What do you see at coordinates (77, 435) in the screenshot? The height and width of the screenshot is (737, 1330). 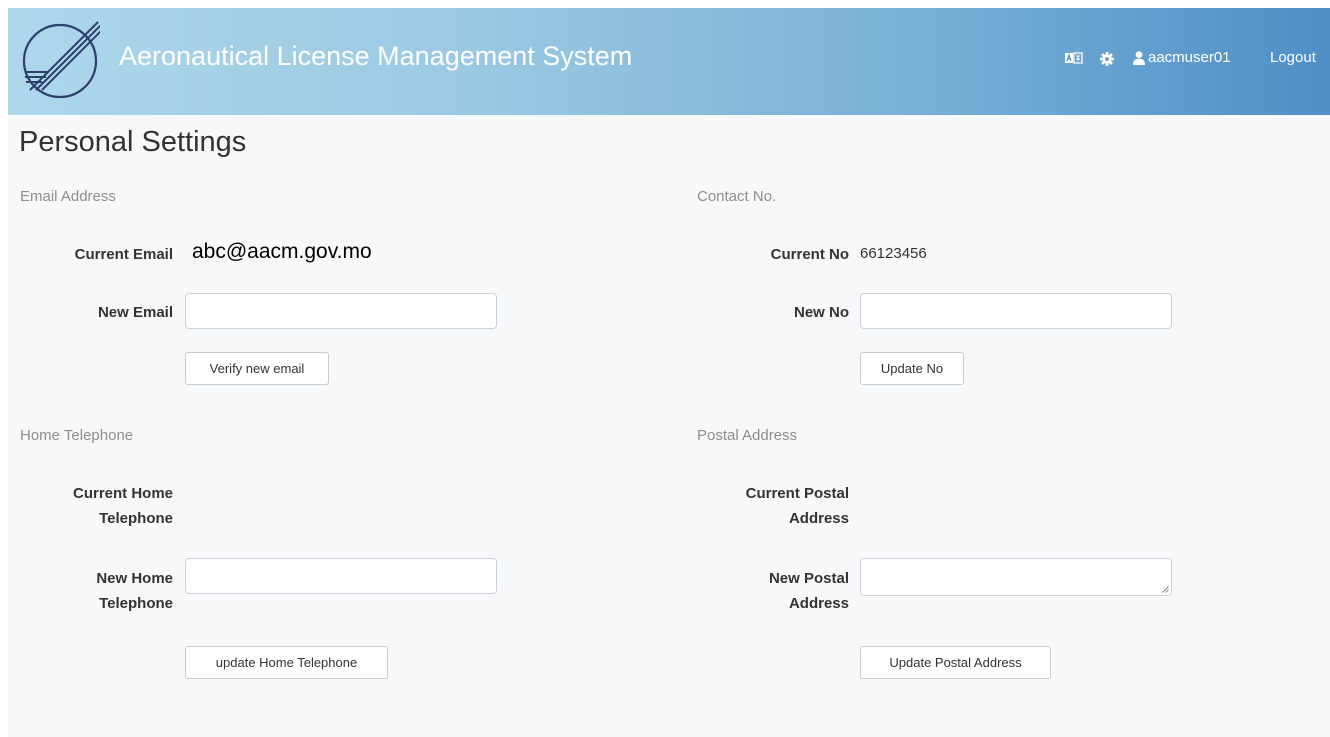 I see `home-telephone-section-title: Home Telephone` at bounding box center [77, 435].